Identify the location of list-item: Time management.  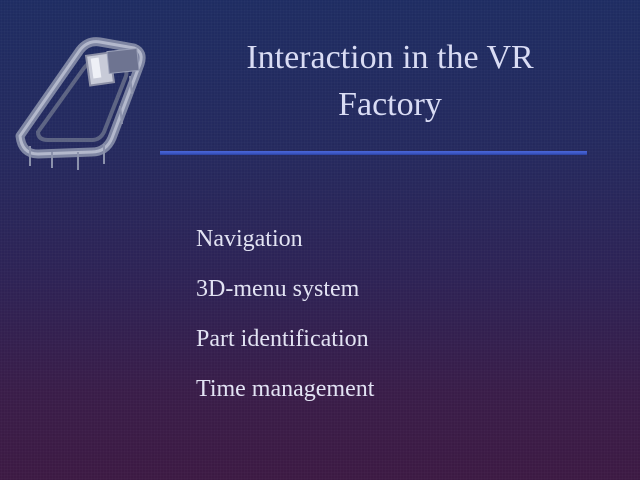
(285, 389).